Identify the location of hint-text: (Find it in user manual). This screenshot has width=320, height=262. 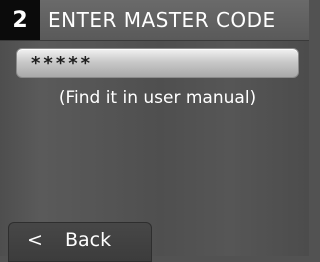
(157, 98).